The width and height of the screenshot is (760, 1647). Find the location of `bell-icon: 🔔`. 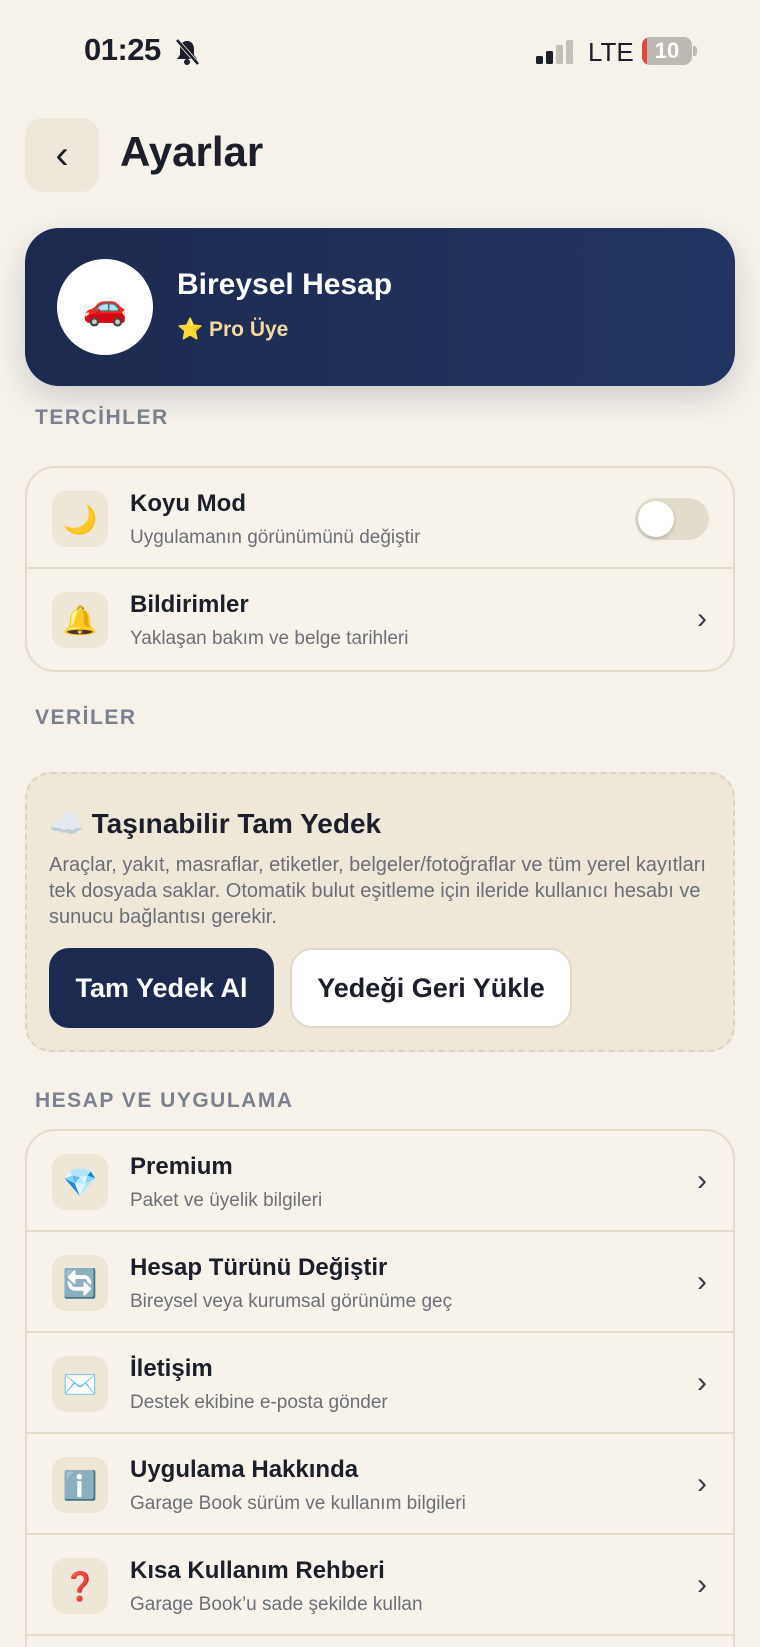

bell-icon: 🔔 is located at coordinates (80, 620).